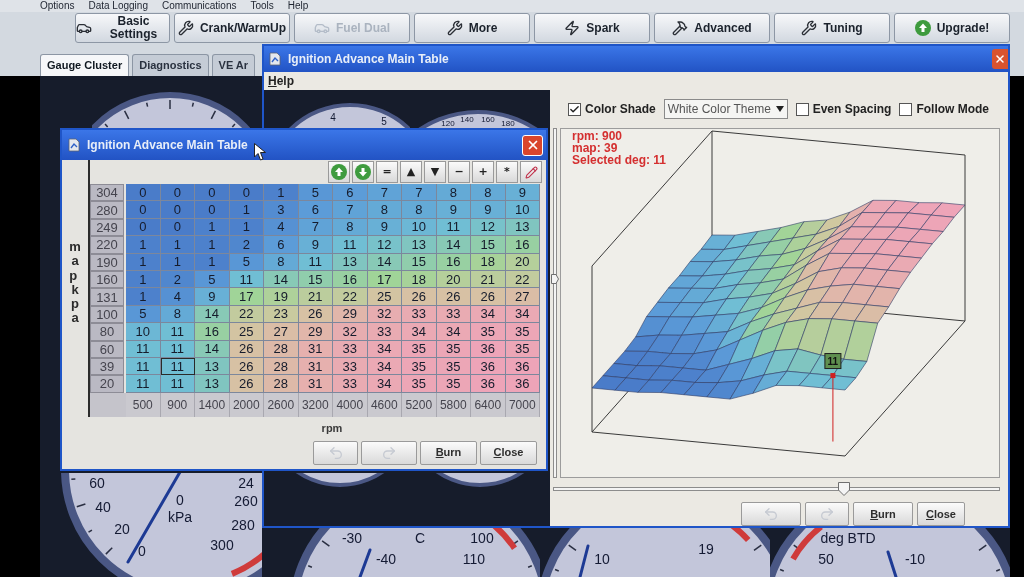 This screenshot has height=577, width=1024. What do you see at coordinates (843, 489) in the screenshot?
I see `slider-thumb` at bounding box center [843, 489].